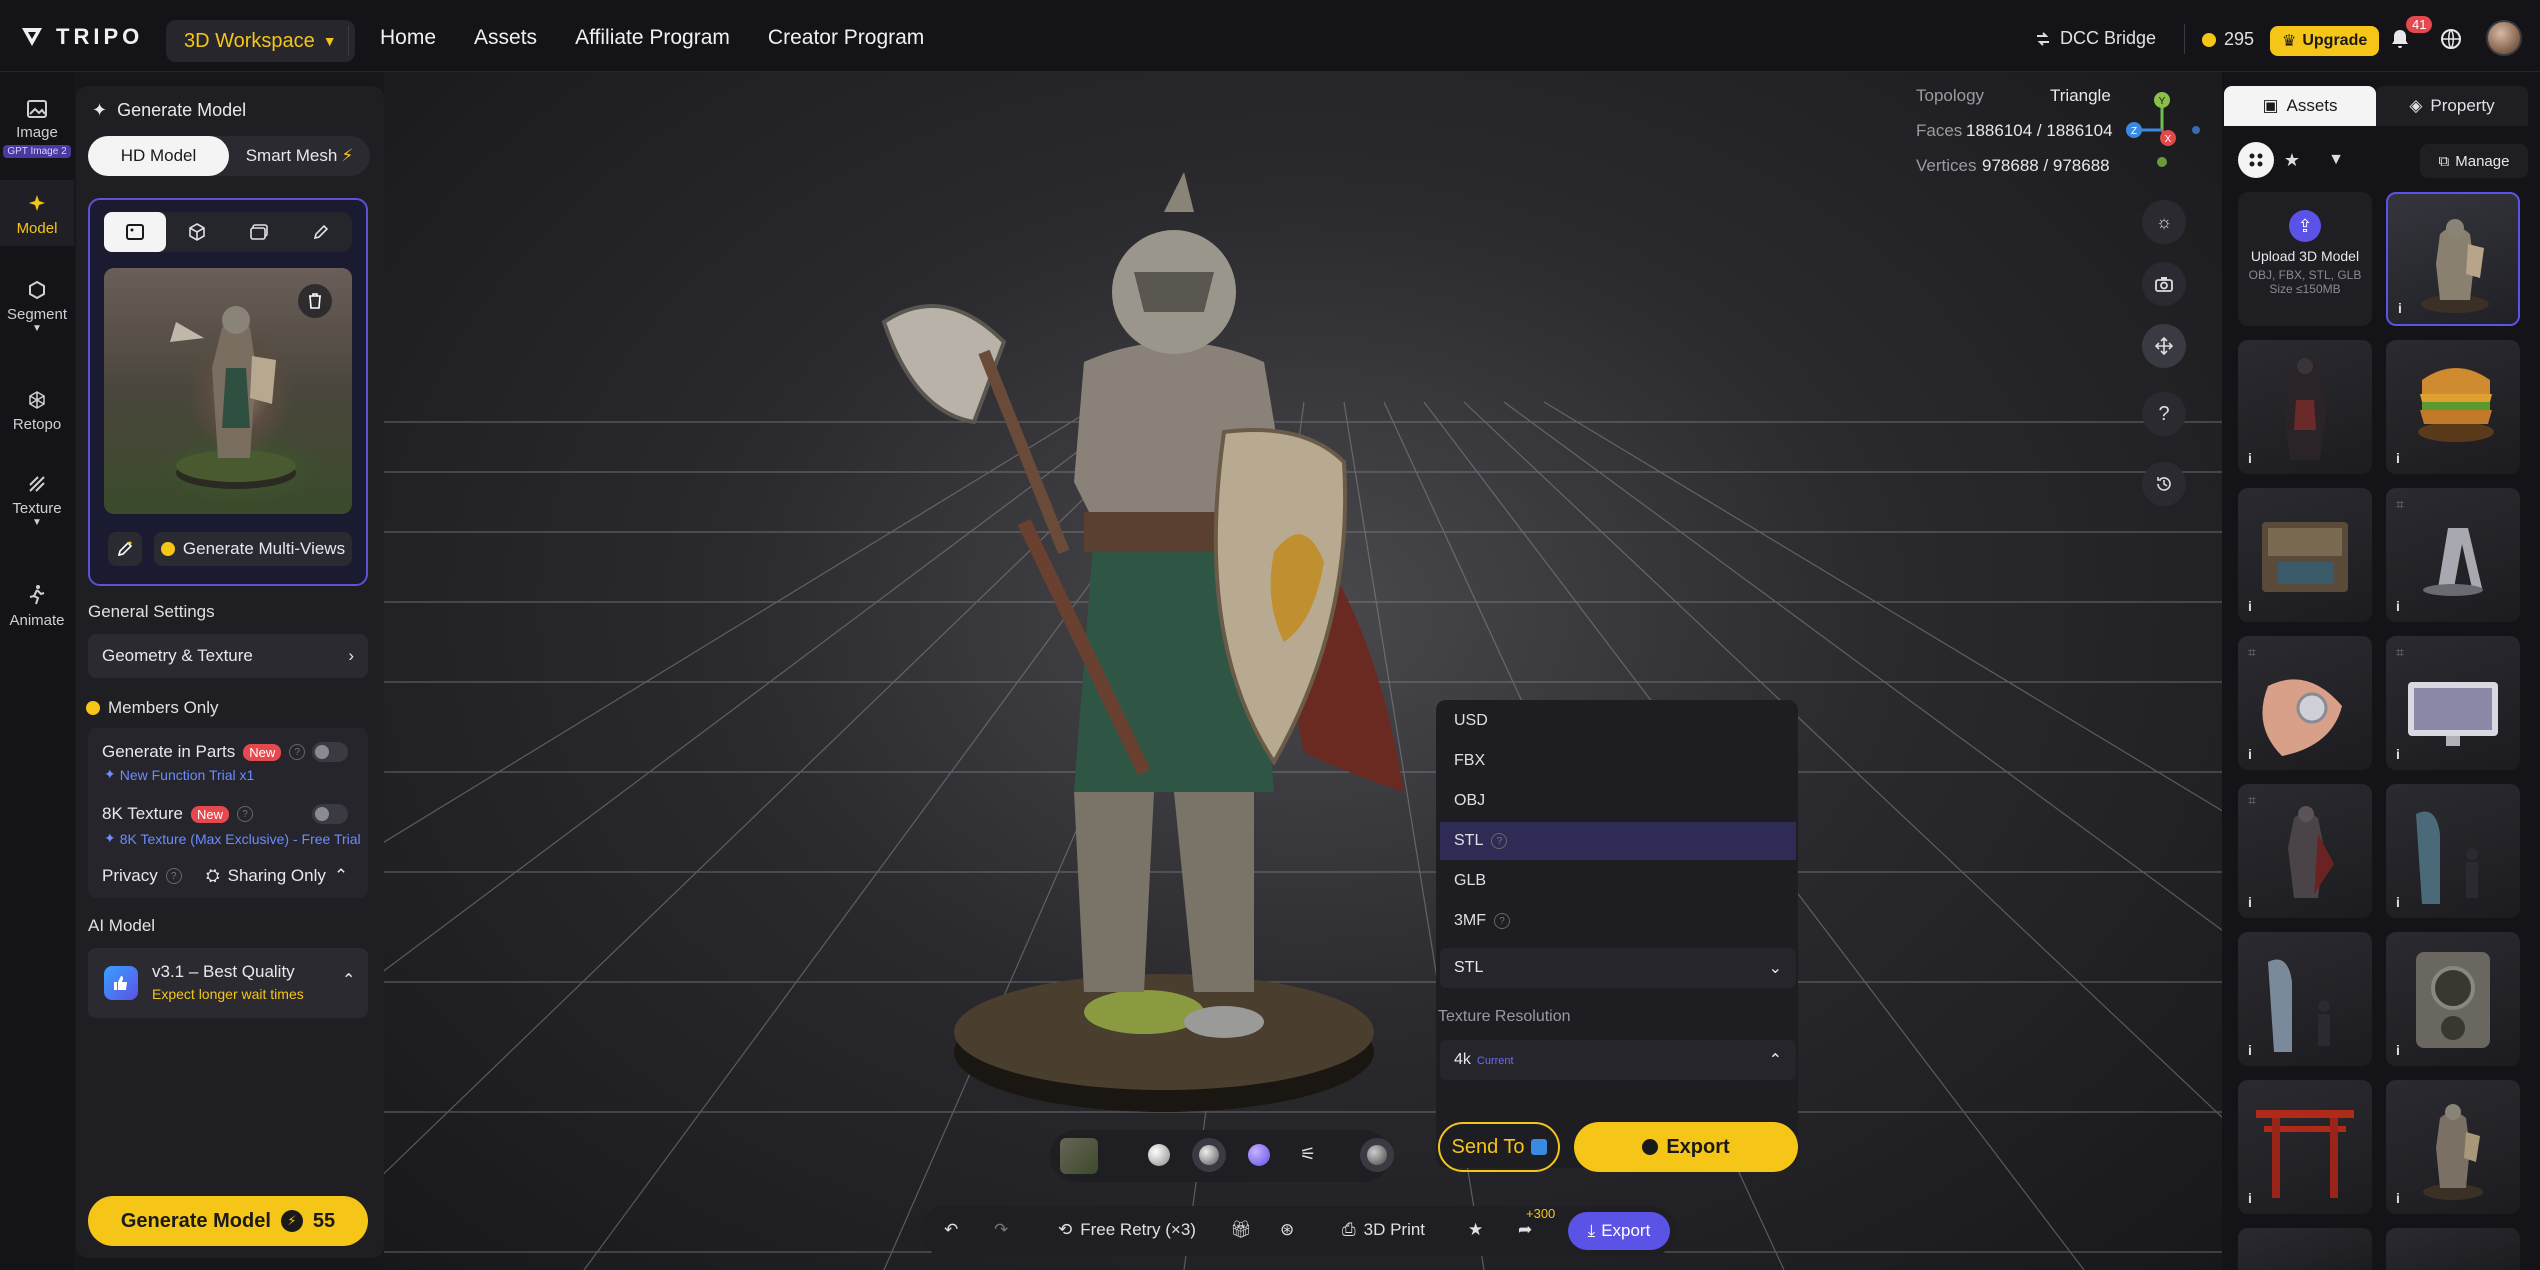  Describe the element at coordinates (1079, 1156) in the screenshot. I see `texture-preview-thumb` at that location.